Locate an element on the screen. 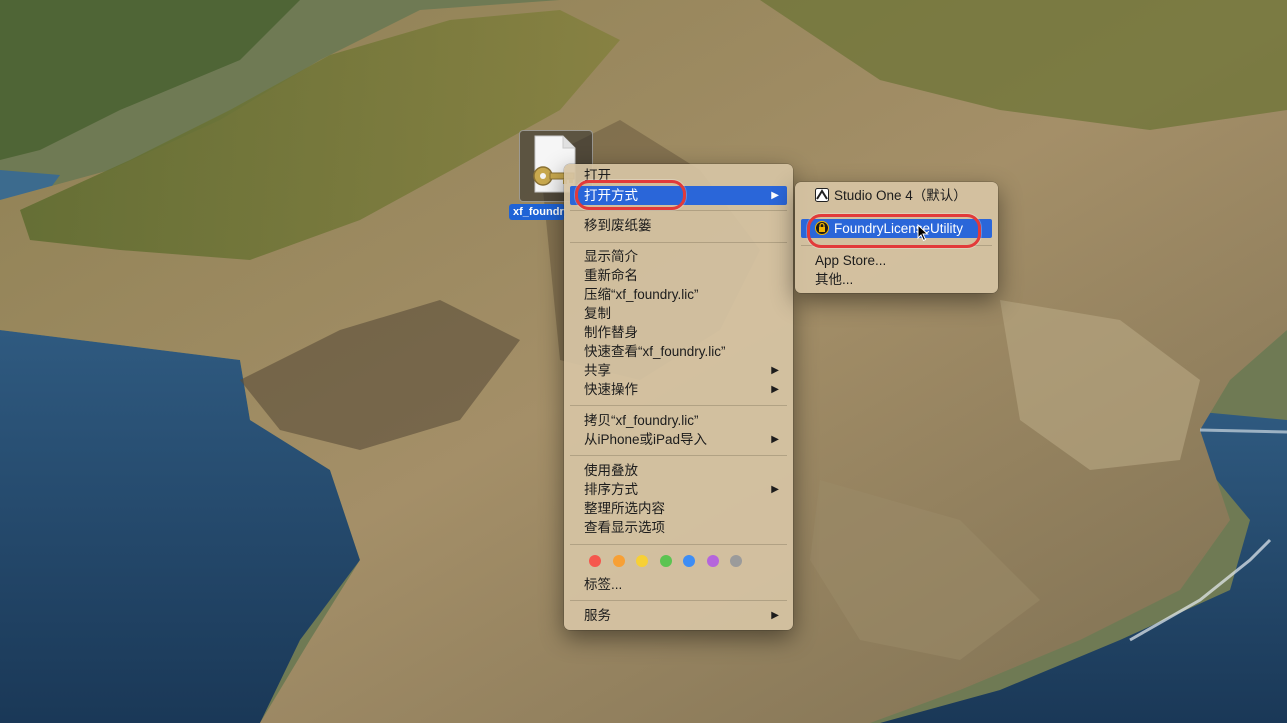 This screenshot has width=1287, height=723. studio-one-icon is located at coordinates (822, 195).